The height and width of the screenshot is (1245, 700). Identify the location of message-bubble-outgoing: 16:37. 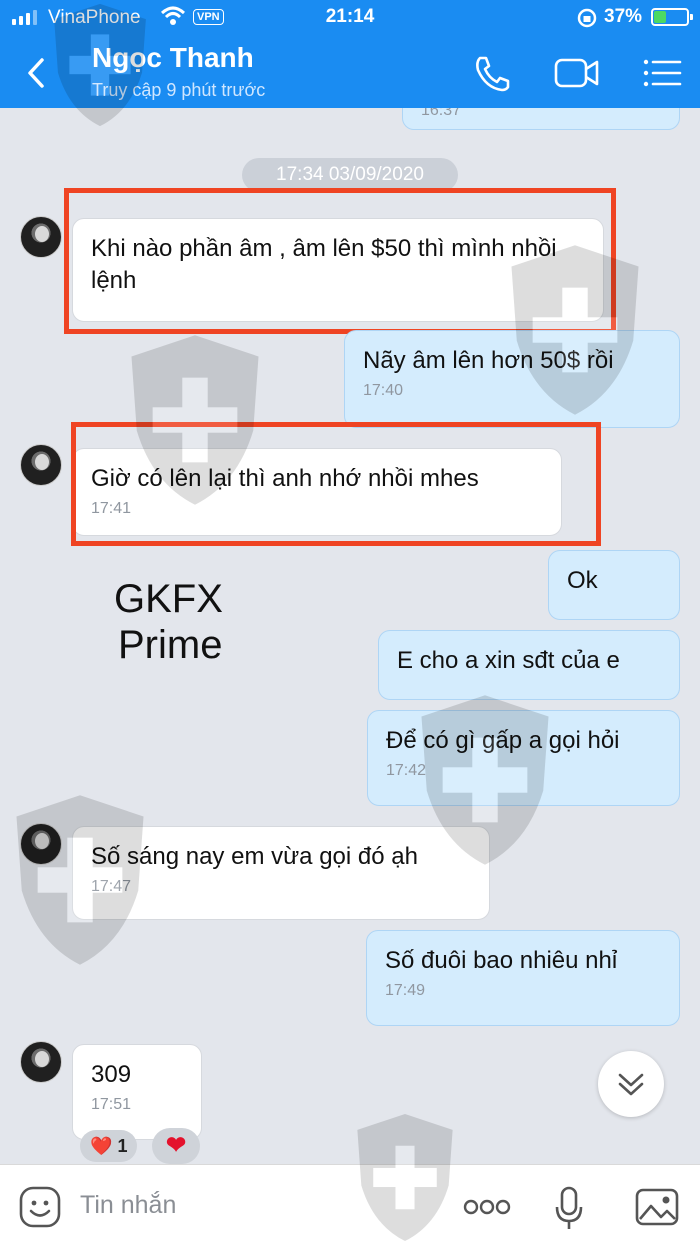
(541, 119).